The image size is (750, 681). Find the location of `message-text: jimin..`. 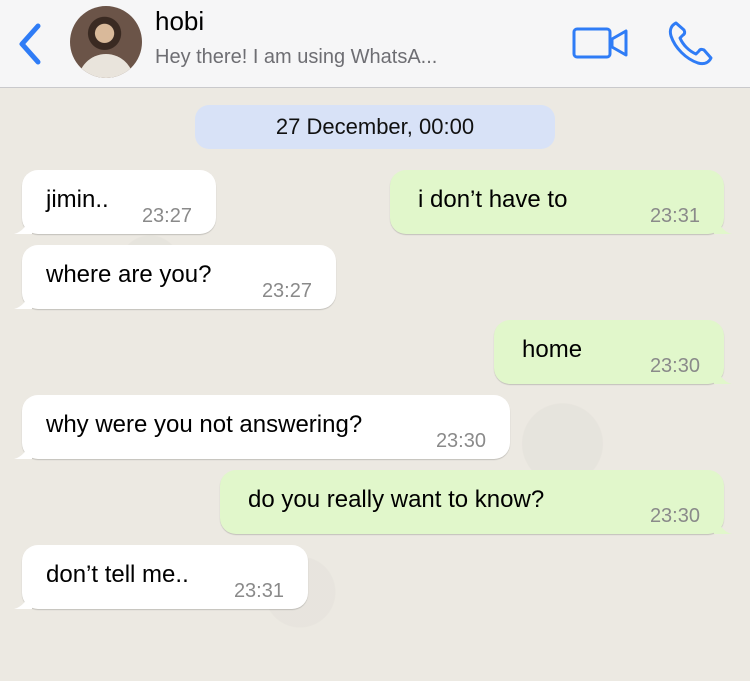

message-text: jimin.. is located at coordinates (77, 199).